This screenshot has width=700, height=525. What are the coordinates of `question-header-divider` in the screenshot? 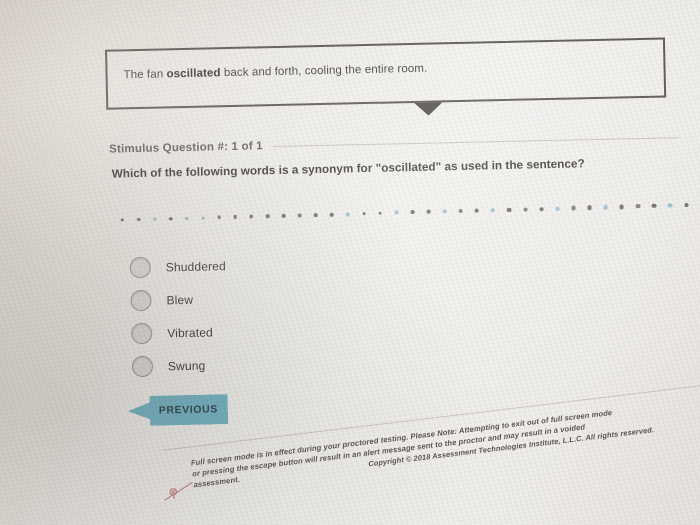 It's located at (476, 141).